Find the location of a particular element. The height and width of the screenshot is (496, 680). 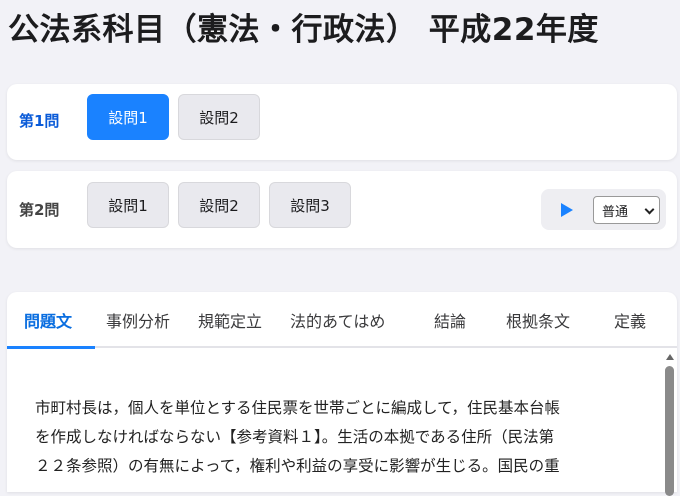

speed-select: 普通 is located at coordinates (626, 210).